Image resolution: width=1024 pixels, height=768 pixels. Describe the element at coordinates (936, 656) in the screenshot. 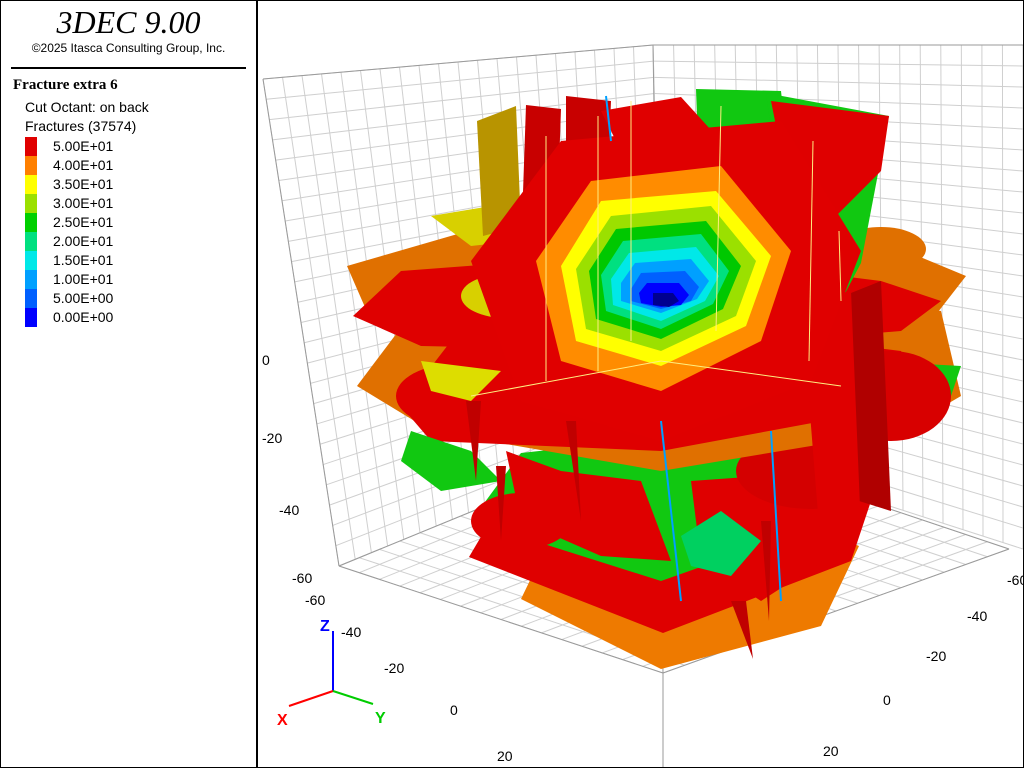

I see `y-tick-label: -20` at that location.